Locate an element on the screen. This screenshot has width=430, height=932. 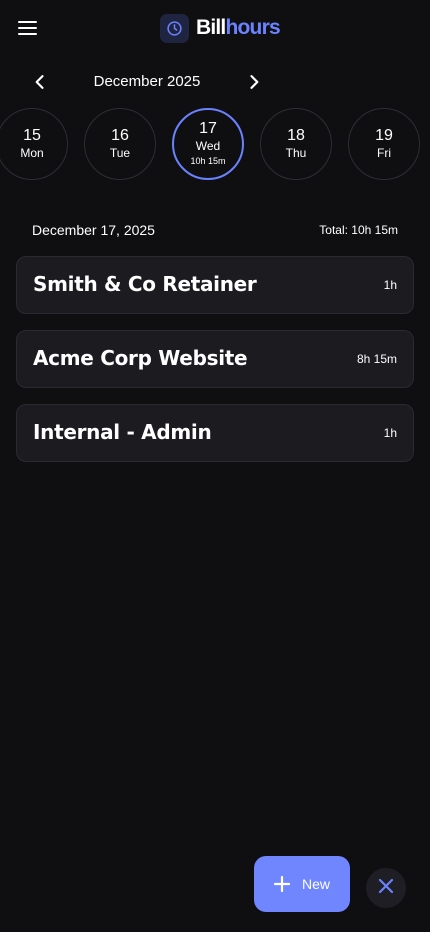
entry-duration: 8h 15m is located at coordinates (376, 359).